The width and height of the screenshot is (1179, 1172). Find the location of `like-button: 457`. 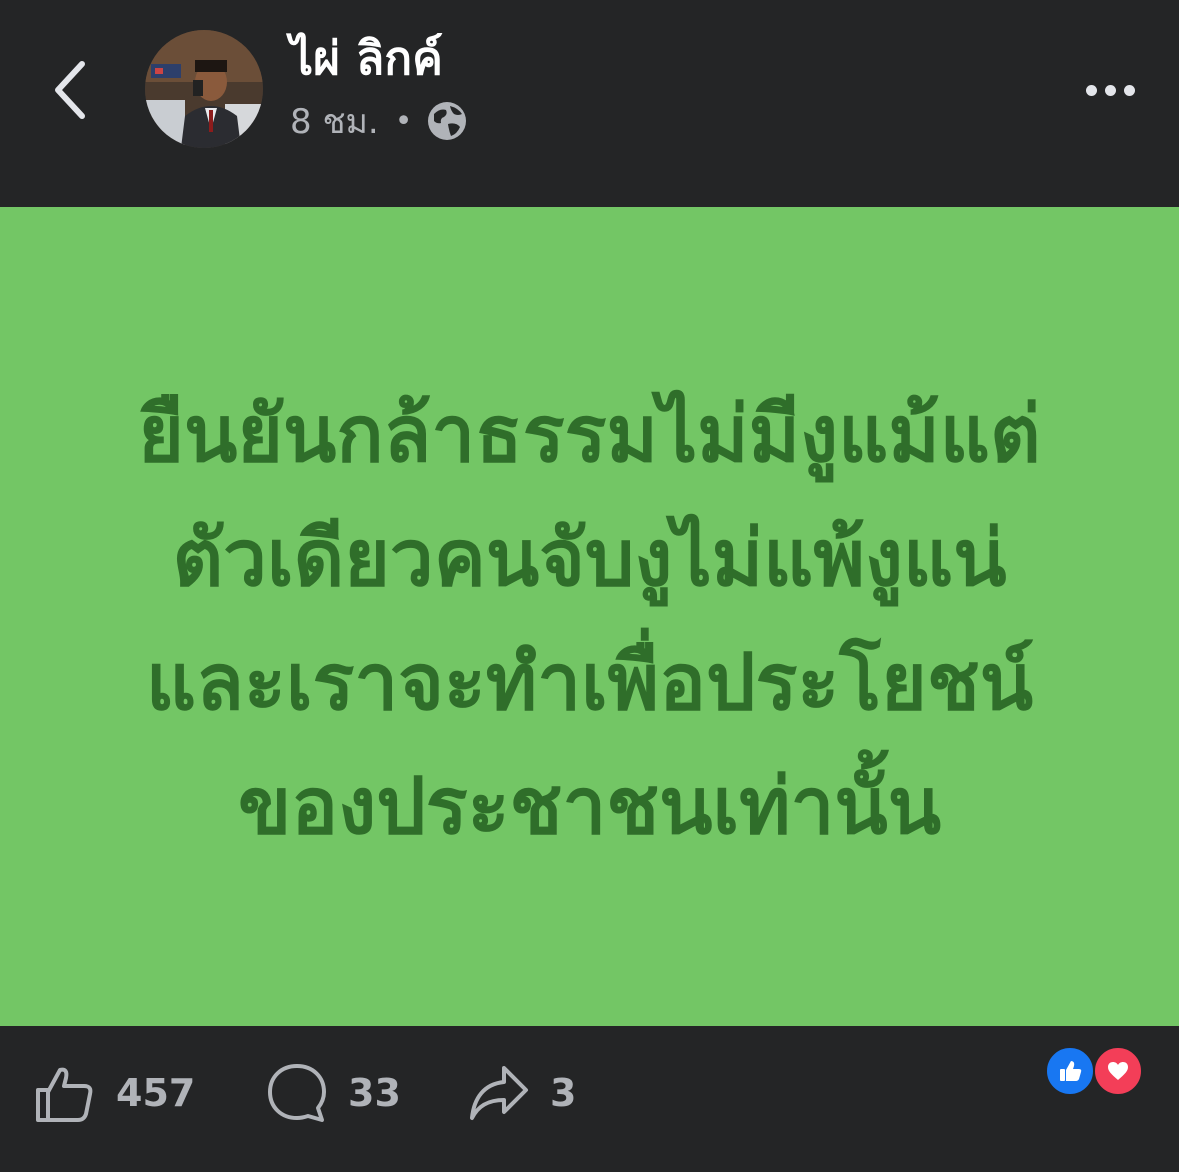

like-button: 457 is located at coordinates (114, 1093).